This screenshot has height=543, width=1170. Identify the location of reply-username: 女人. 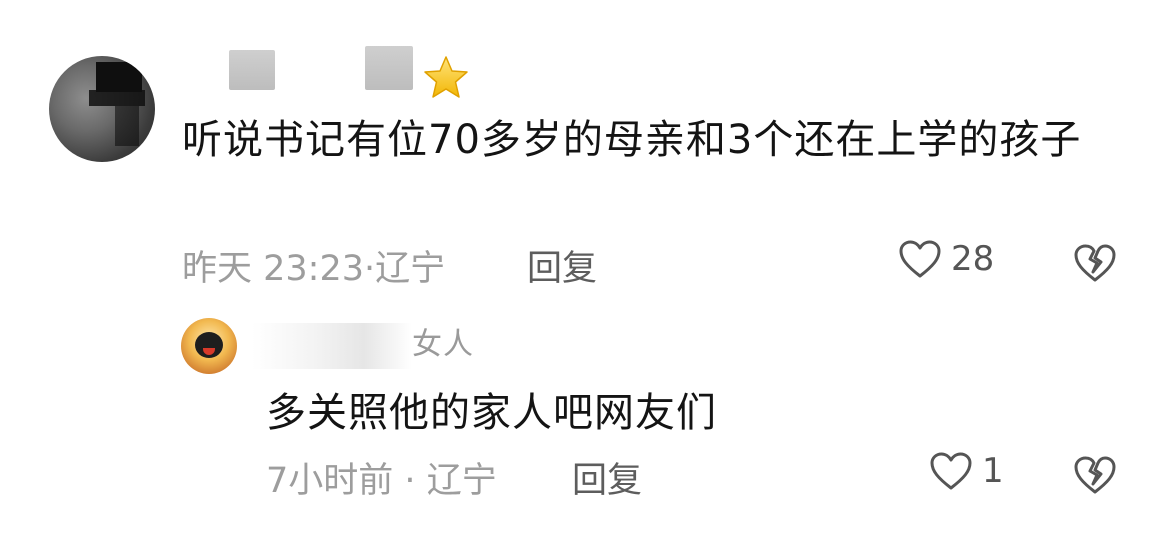
(363, 345).